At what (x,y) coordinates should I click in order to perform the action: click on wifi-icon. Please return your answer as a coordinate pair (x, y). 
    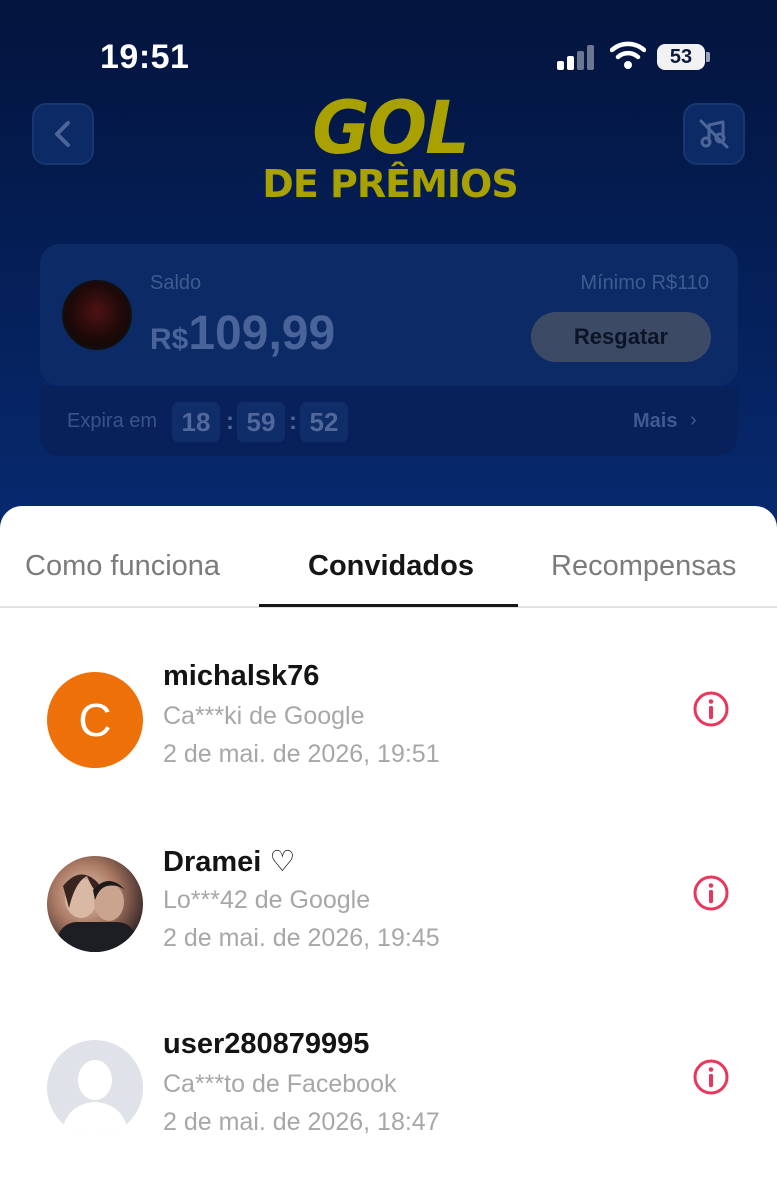
    Looking at the image, I should click on (628, 55).